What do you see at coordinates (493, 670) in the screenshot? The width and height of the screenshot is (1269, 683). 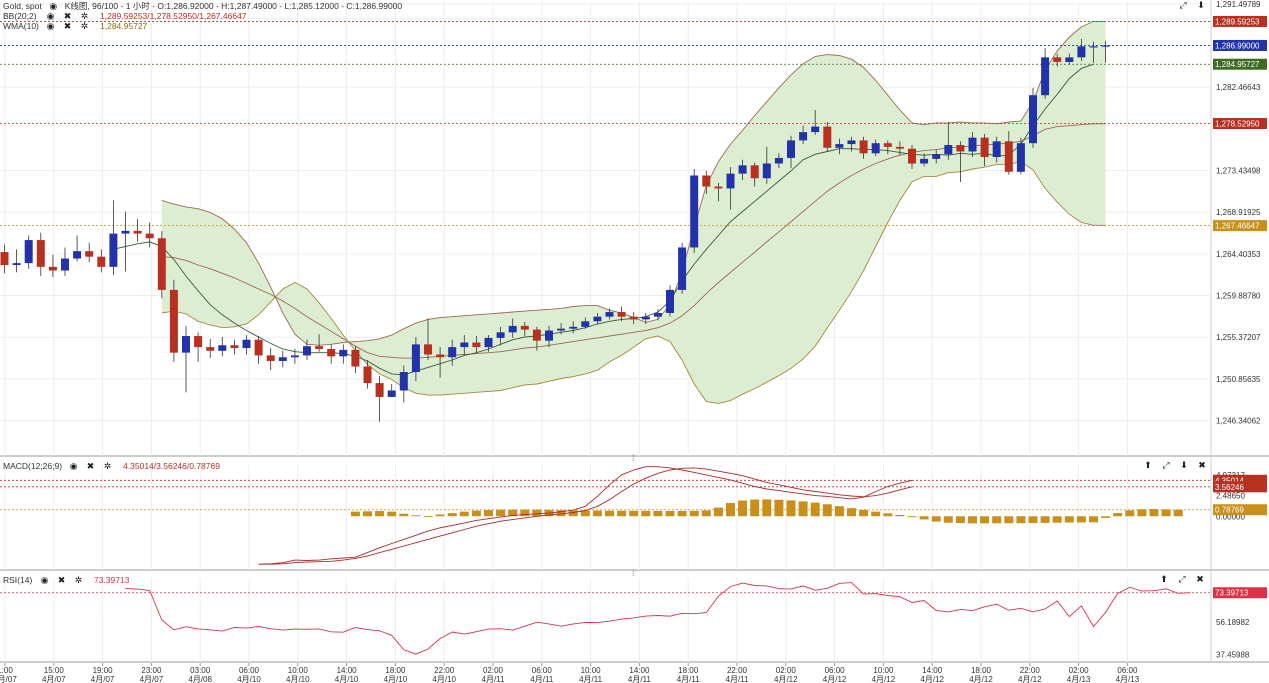 I see `x-tick-time-label: 02:00` at bounding box center [493, 670].